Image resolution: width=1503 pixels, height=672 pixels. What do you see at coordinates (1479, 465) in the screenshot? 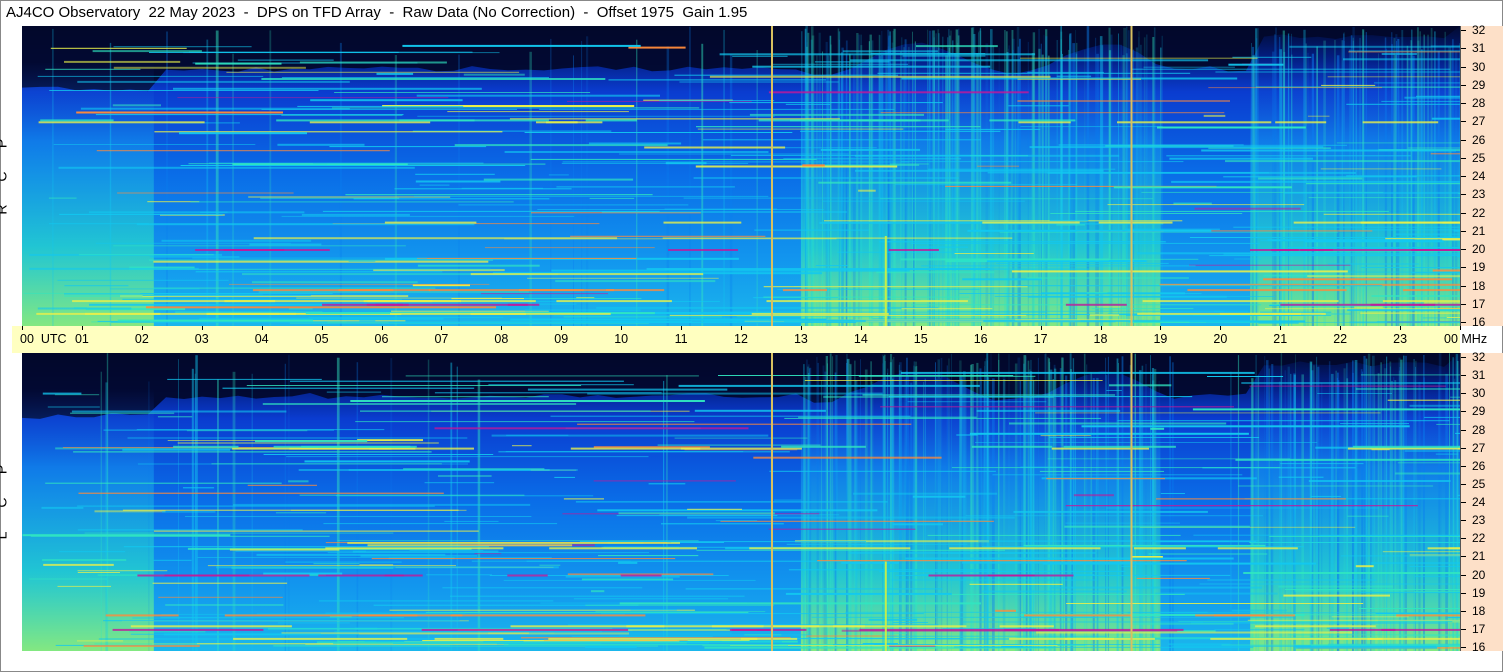
I see `mhz-tick-label: 26` at bounding box center [1479, 465].